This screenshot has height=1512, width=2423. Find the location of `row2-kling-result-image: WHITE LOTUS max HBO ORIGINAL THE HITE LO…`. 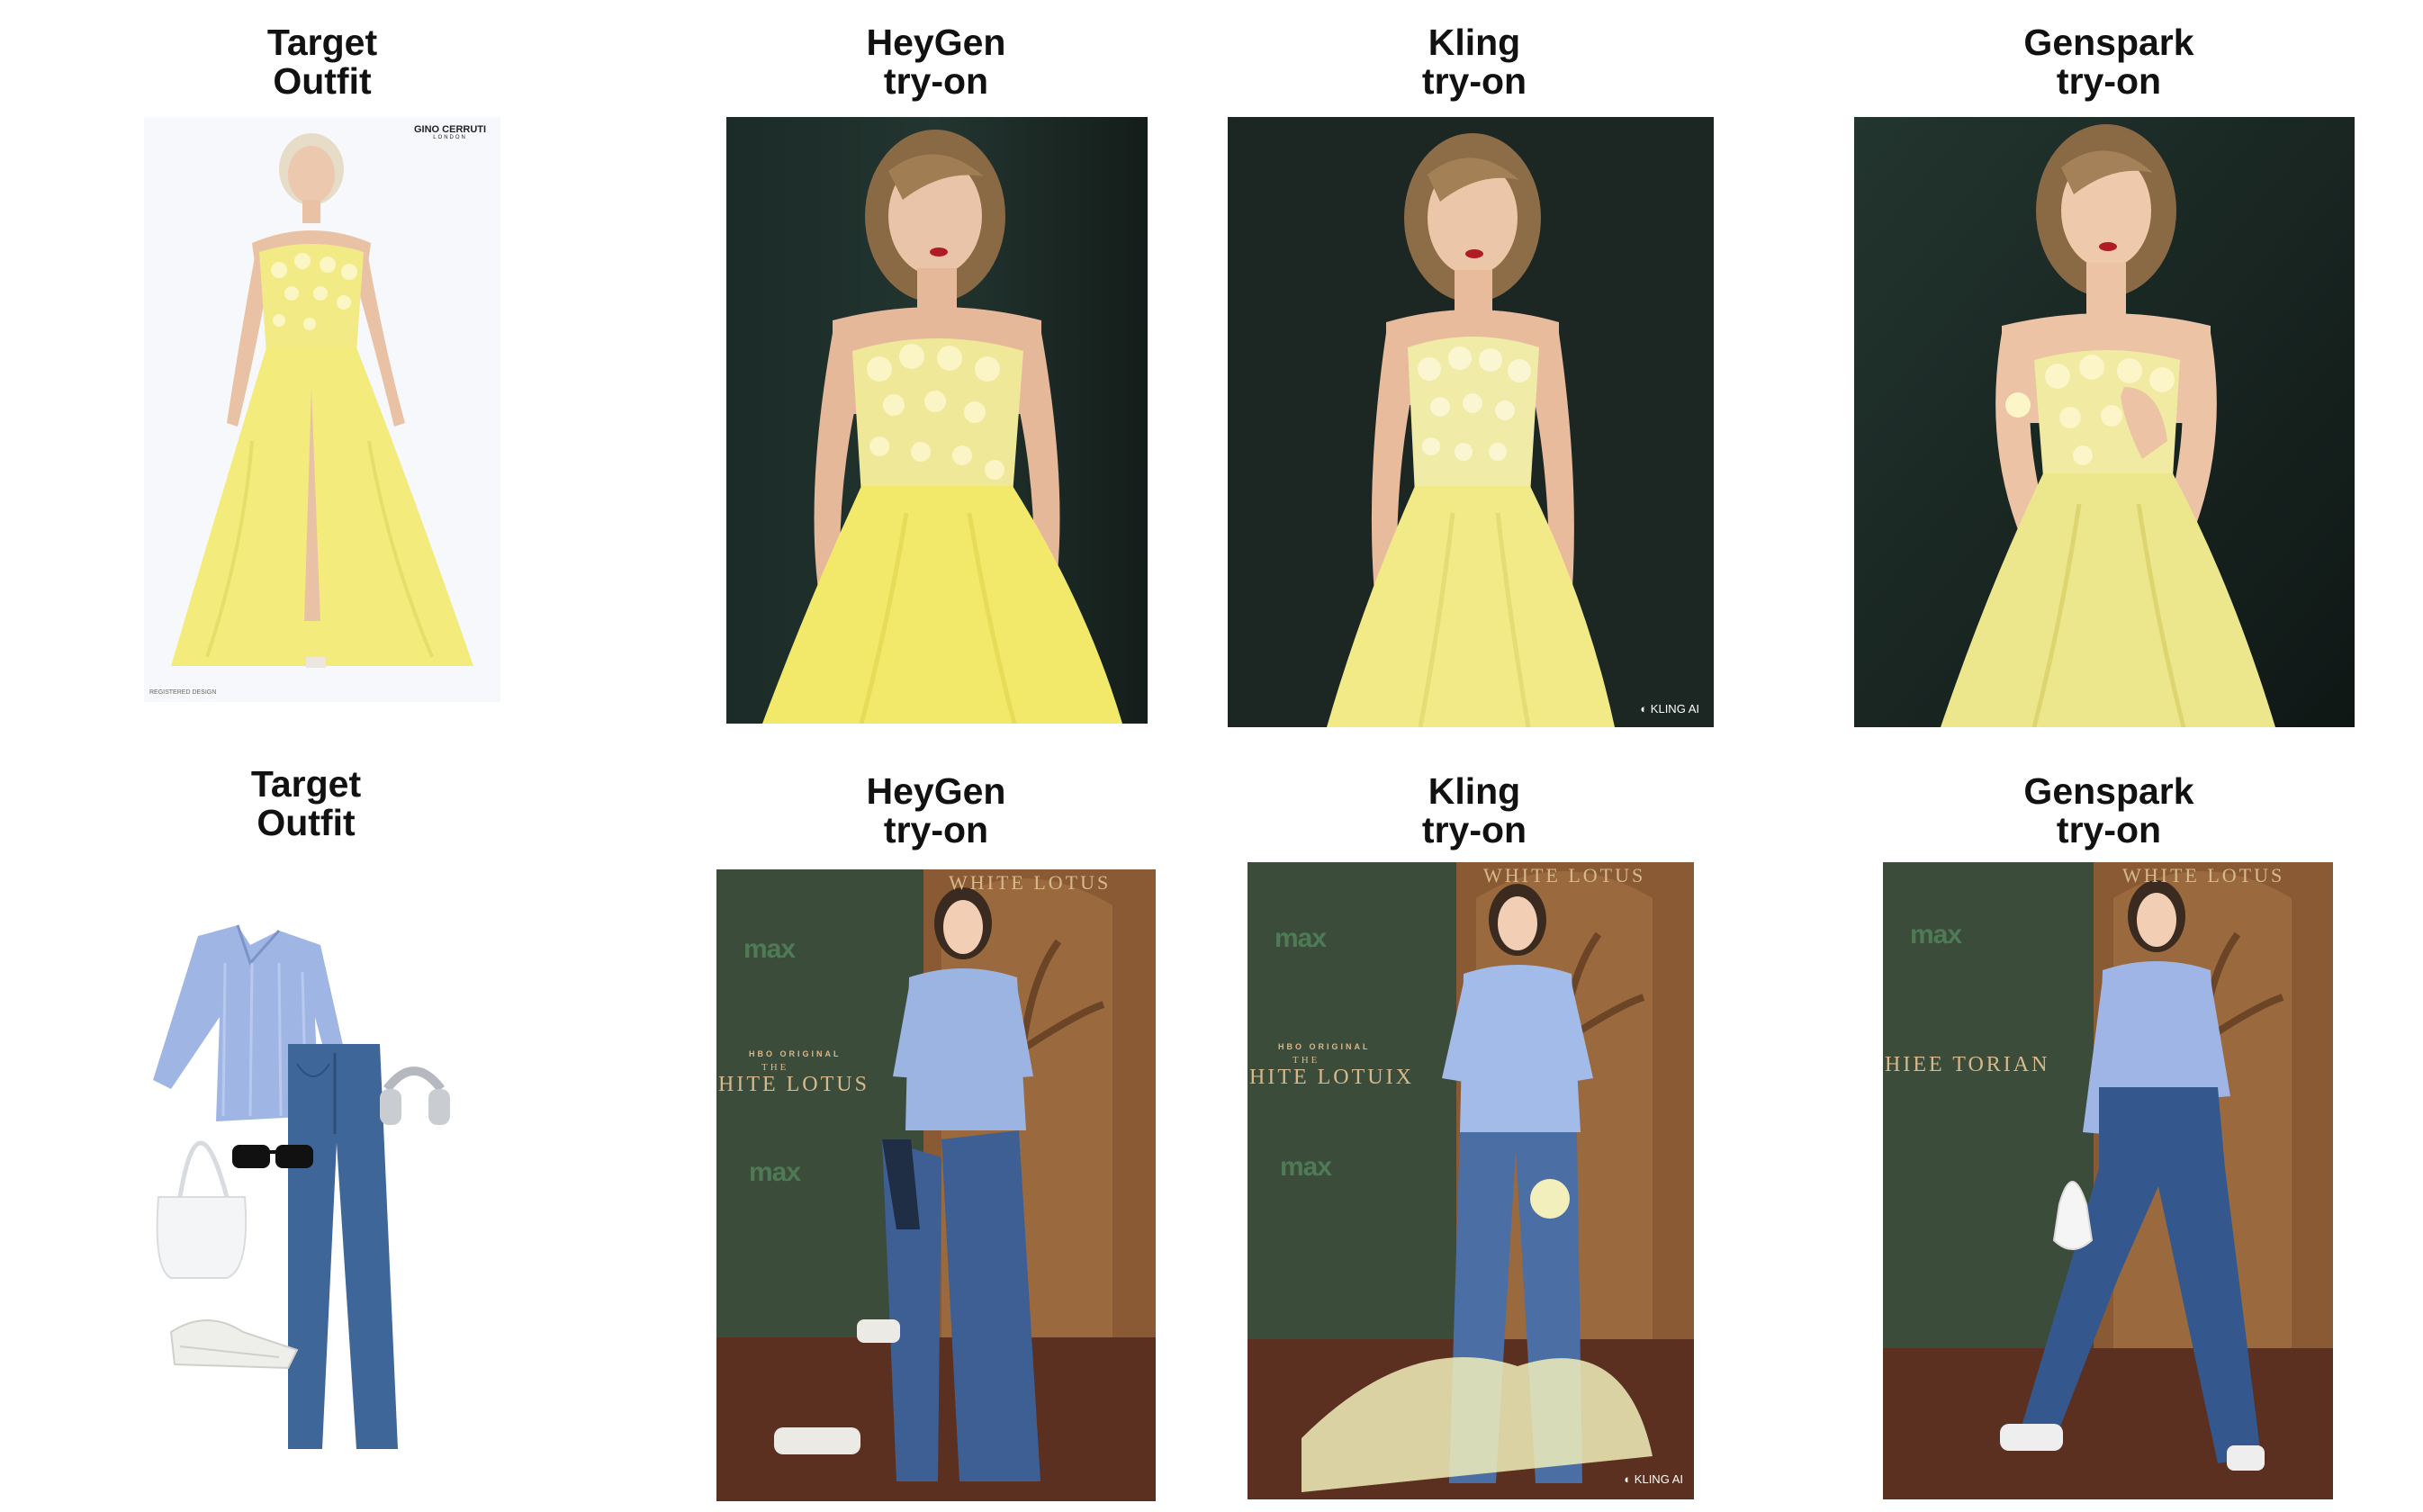

row2-kling-result-image: WHITE LOTUS max HBO ORIGINAL THE HITE LO… is located at coordinates (1471, 1180).